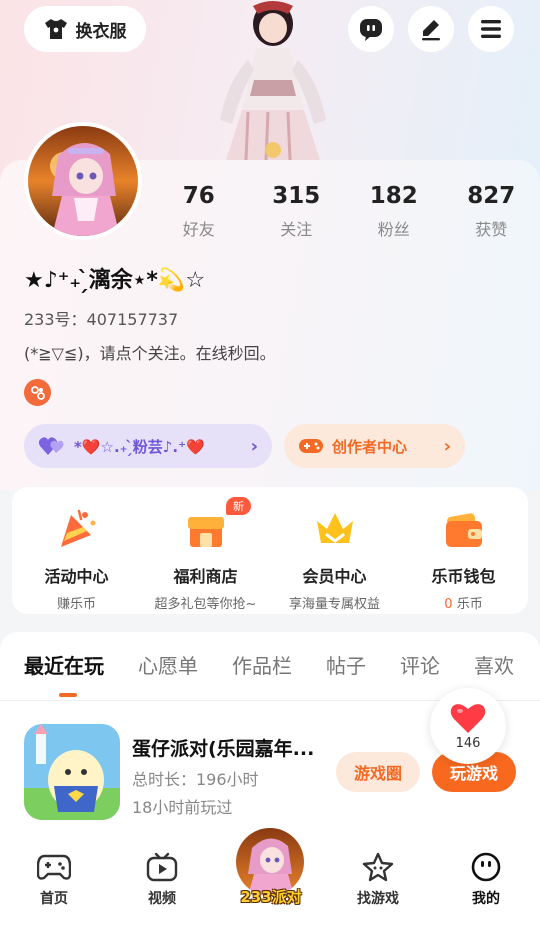 Image resolution: width=540 pixels, height=925 pixels. I want to click on double-heart-icon, so click(51, 446).